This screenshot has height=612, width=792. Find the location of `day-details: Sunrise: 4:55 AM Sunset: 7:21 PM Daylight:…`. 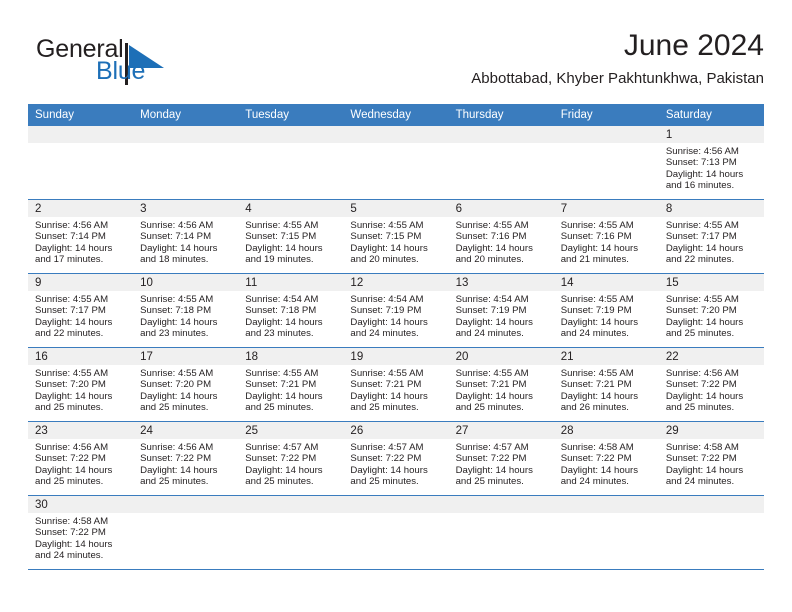

day-details: Sunrise: 4:55 AM Sunset: 7:21 PM Daylight:… is located at coordinates (395, 389).